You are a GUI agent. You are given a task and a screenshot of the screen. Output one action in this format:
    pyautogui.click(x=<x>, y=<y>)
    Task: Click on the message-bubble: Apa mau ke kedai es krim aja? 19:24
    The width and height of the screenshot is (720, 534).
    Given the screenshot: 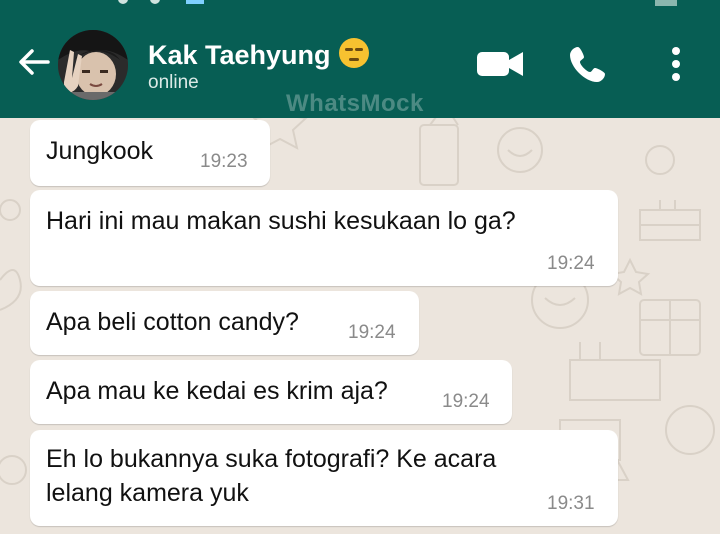 What is the action you would take?
    pyautogui.click(x=271, y=392)
    